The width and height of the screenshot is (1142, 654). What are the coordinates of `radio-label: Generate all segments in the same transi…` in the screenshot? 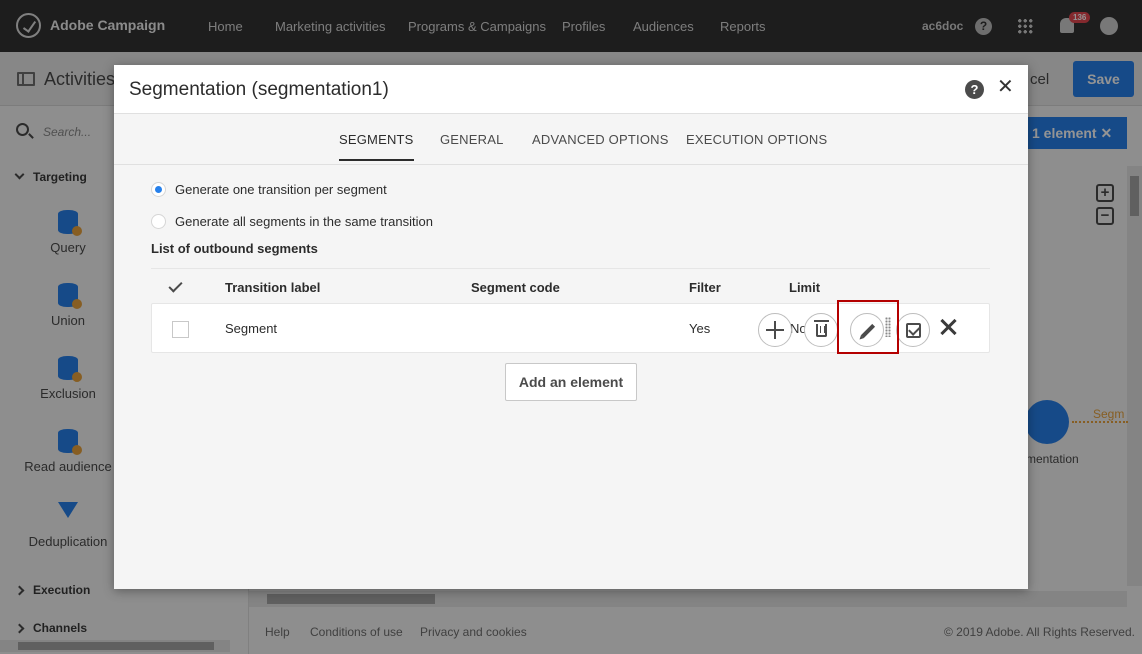 It's located at (304, 221).